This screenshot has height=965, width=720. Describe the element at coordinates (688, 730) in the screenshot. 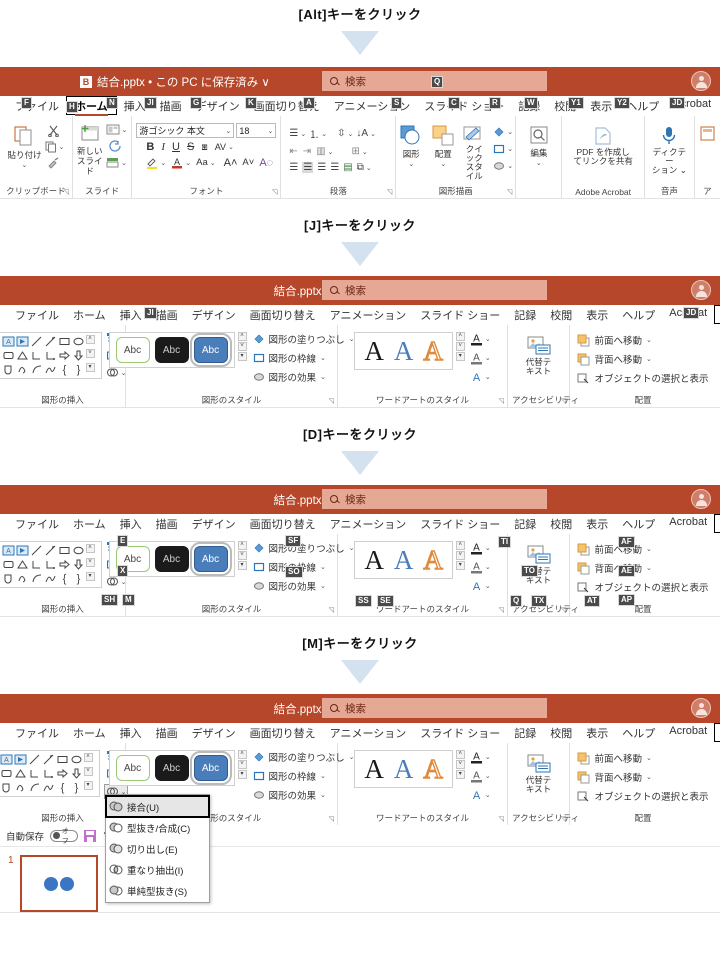

I see `tab-acrobat: Acrobat` at that location.